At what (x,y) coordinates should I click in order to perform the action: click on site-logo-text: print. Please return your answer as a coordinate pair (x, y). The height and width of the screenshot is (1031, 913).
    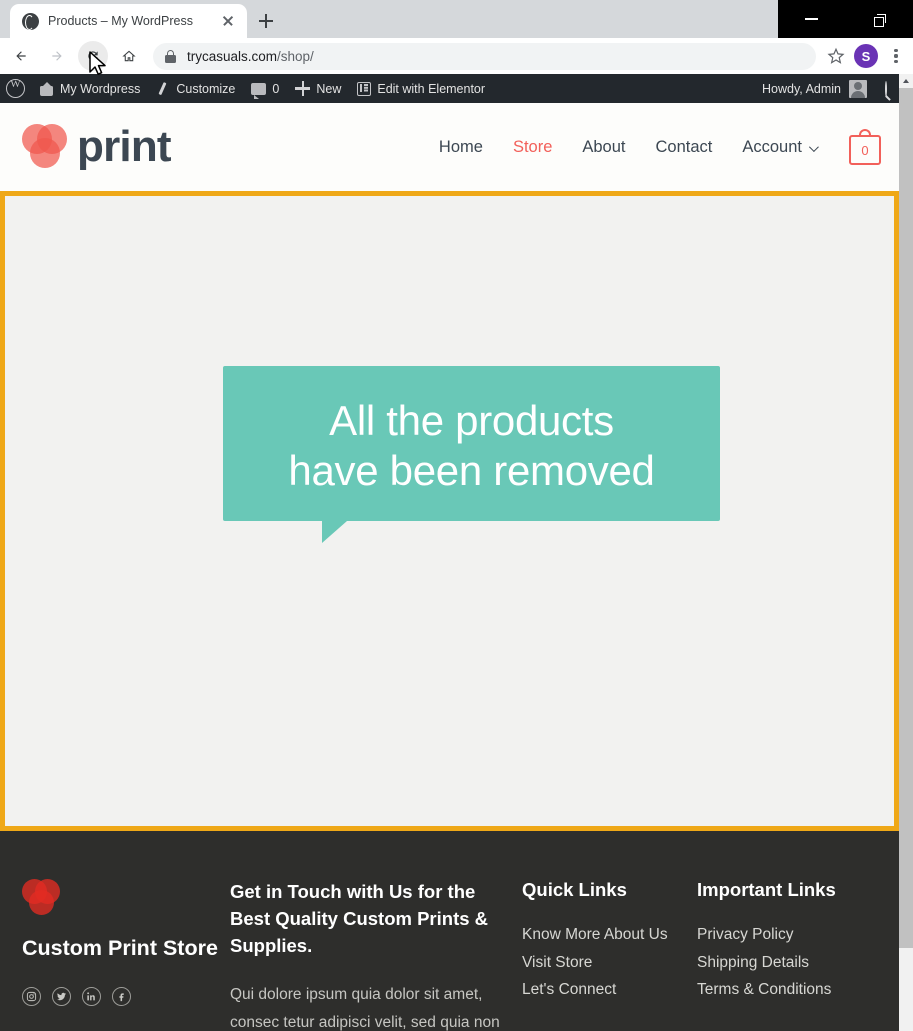
    Looking at the image, I should click on (124, 146).